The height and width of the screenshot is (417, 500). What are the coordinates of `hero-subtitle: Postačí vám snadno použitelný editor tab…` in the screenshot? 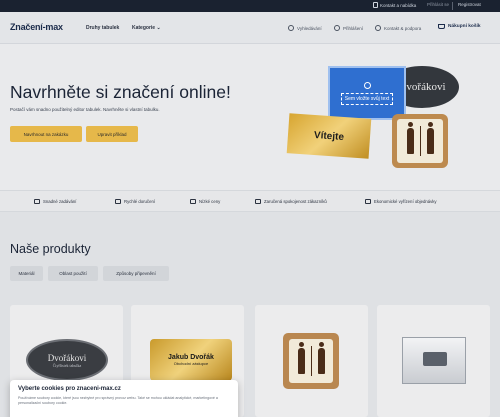 It's located at (85, 109).